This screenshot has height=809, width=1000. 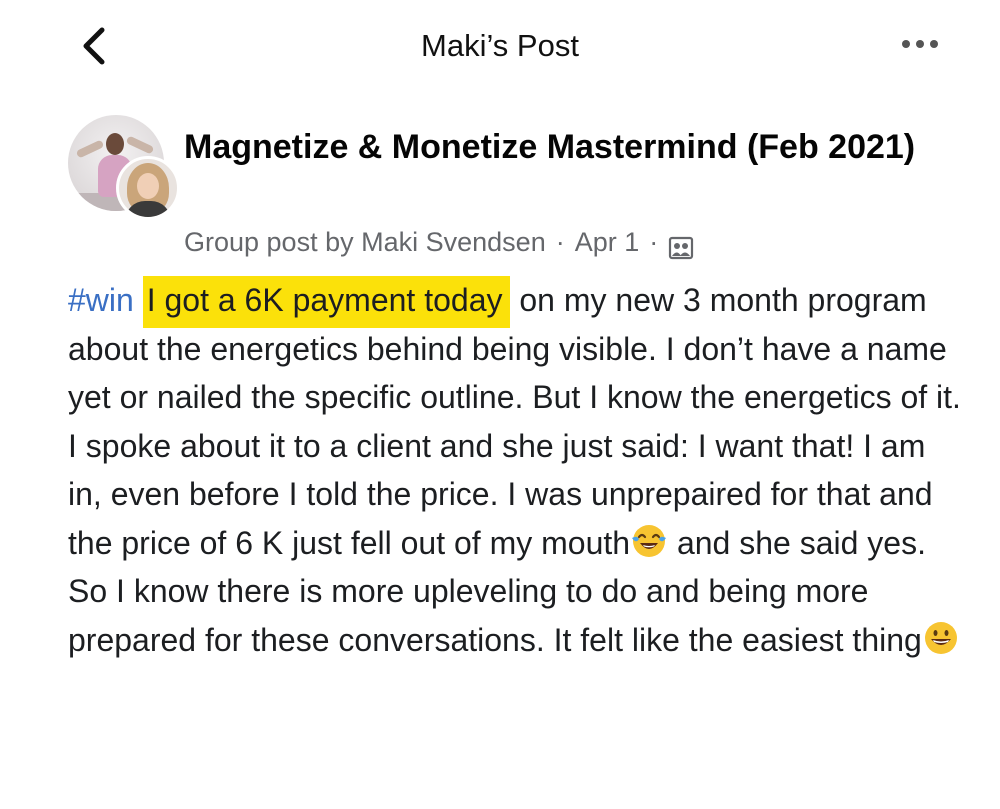 What do you see at coordinates (453, 242) in the screenshot?
I see `author-name-link: Maki Svendsen` at bounding box center [453, 242].